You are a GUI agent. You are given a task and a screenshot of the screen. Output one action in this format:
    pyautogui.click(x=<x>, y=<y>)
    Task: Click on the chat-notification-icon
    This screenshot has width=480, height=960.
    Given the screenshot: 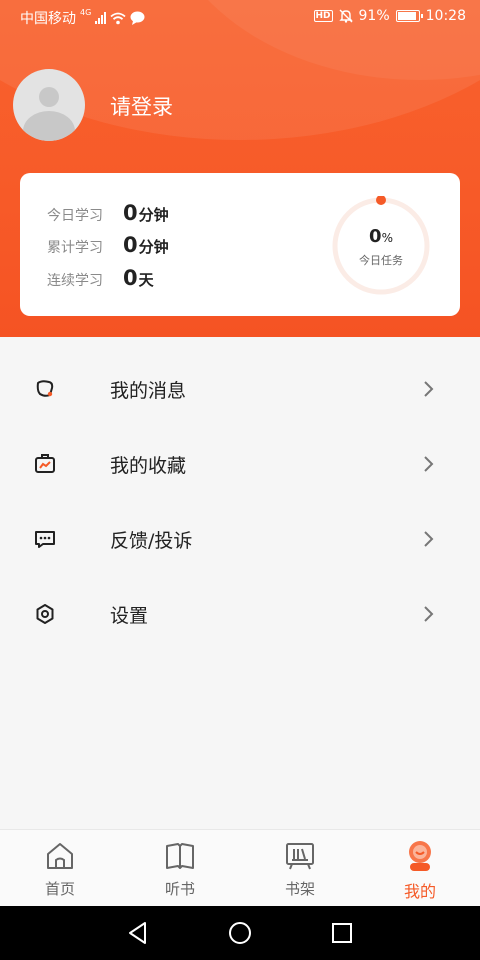 What is the action you would take?
    pyautogui.click(x=137, y=18)
    